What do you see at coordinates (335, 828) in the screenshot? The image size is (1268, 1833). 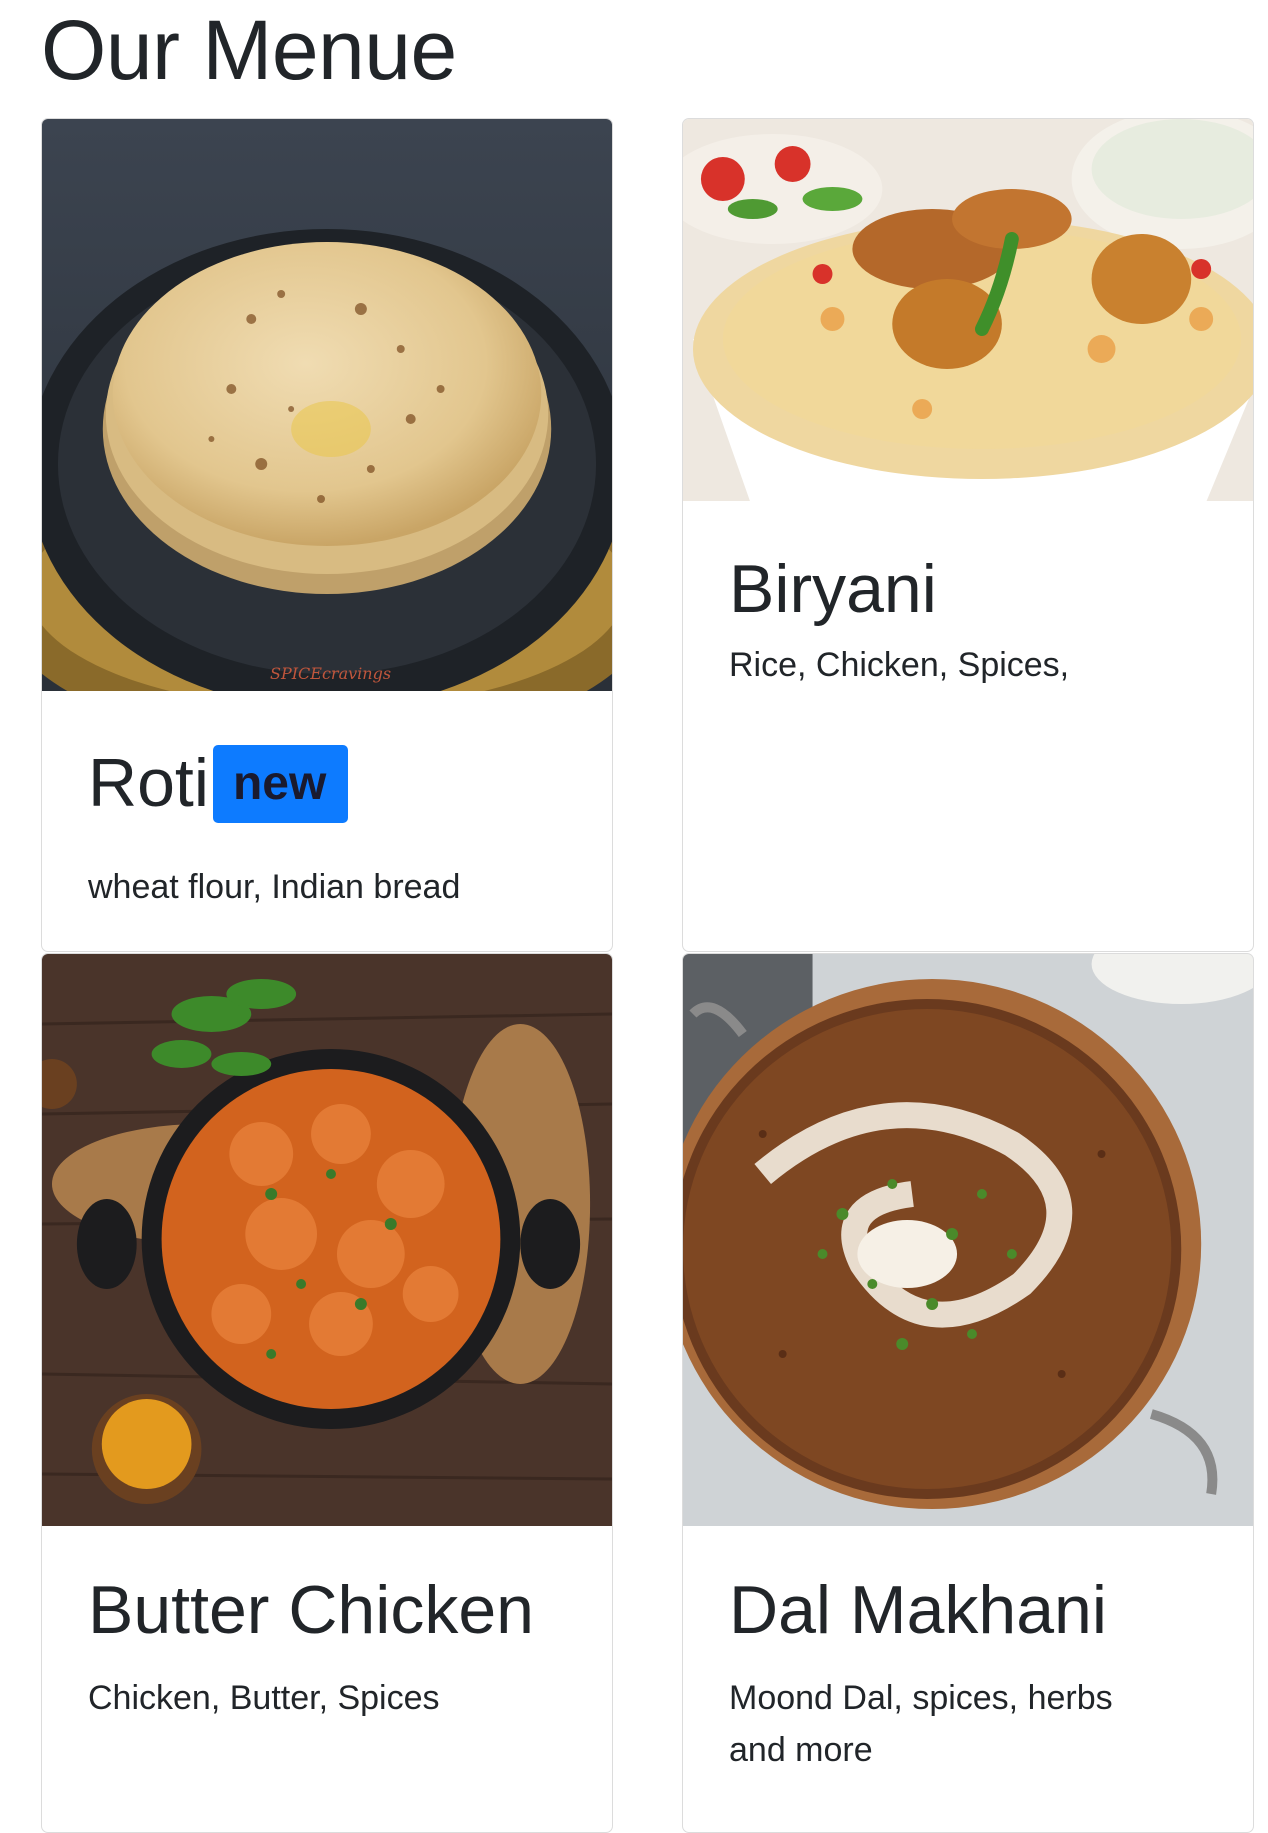 I see `roti-card-body: Roti new wheat flour, Indian bread` at bounding box center [335, 828].